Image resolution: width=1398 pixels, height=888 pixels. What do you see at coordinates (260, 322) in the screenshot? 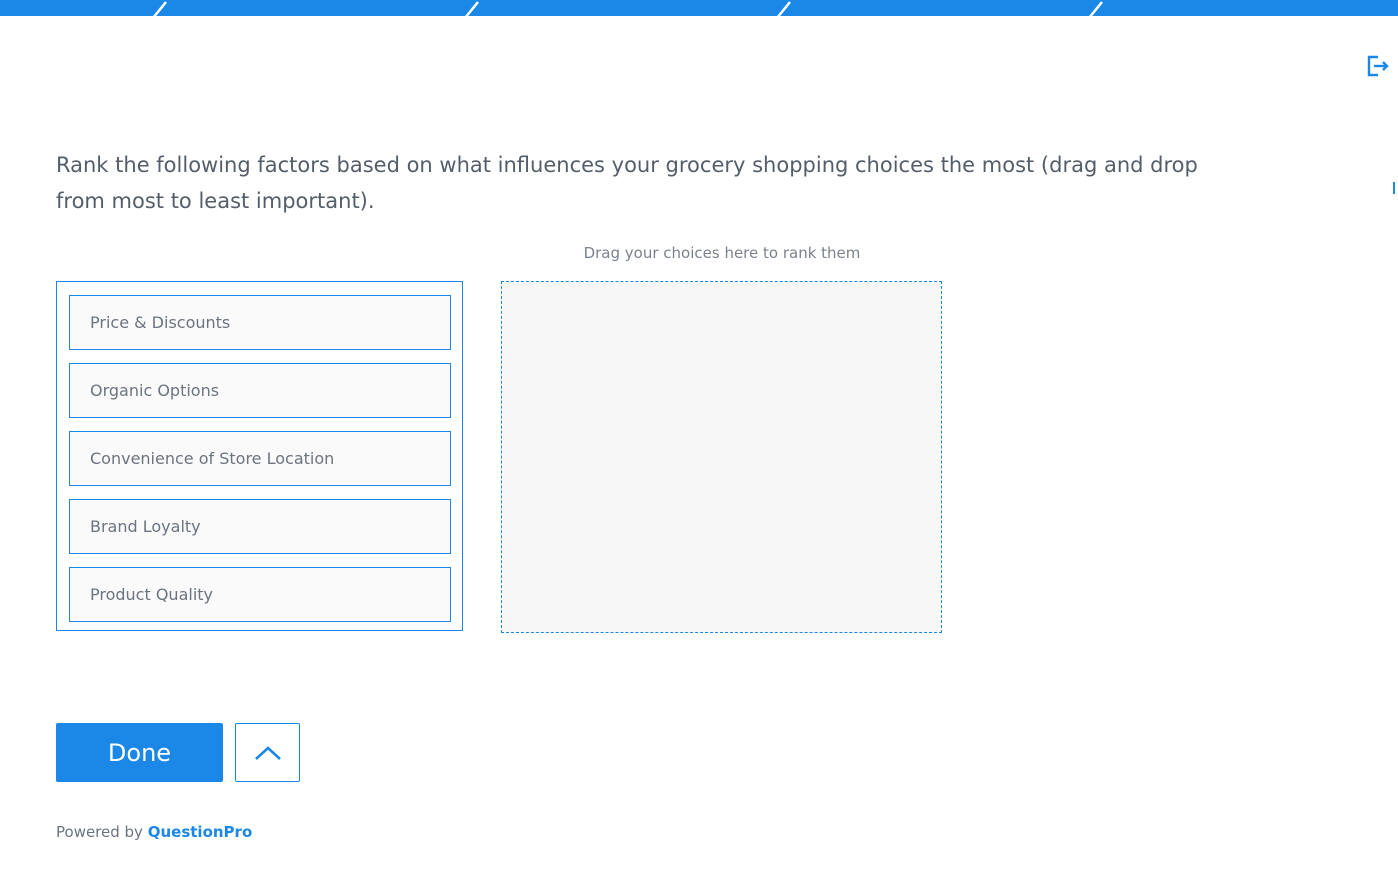
I see `choice-item: Price & Discounts` at bounding box center [260, 322].